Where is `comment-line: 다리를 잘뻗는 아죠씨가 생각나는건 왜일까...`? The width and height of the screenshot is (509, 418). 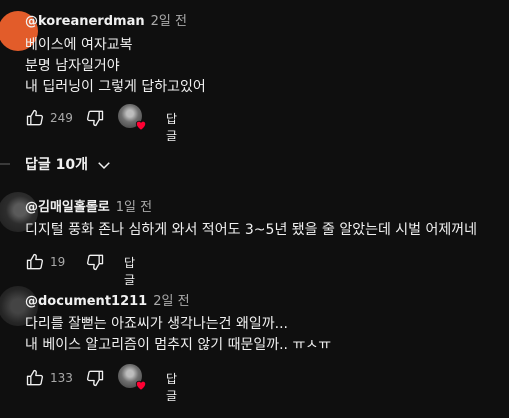
comment-line: 다리를 잘뻗는 아죠씨가 생각나는건 왜일까... is located at coordinates (156, 324).